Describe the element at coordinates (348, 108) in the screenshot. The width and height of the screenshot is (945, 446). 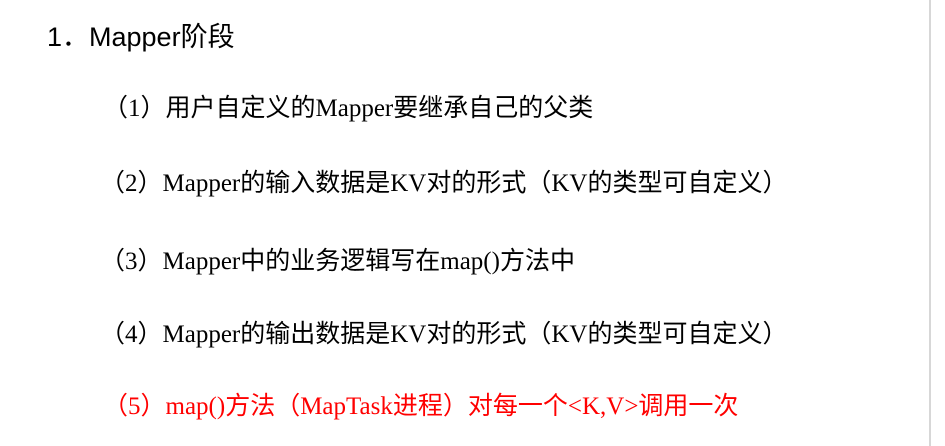
I see `list-item-1: （1）用户自定义的Mapper要继承自己的父类` at that location.